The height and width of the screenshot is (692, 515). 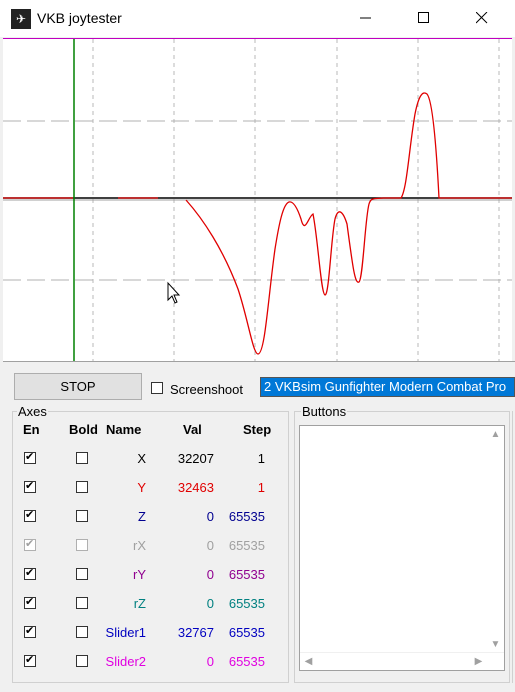 I want to click on axis-value: 32767, so click(x=195, y=632).